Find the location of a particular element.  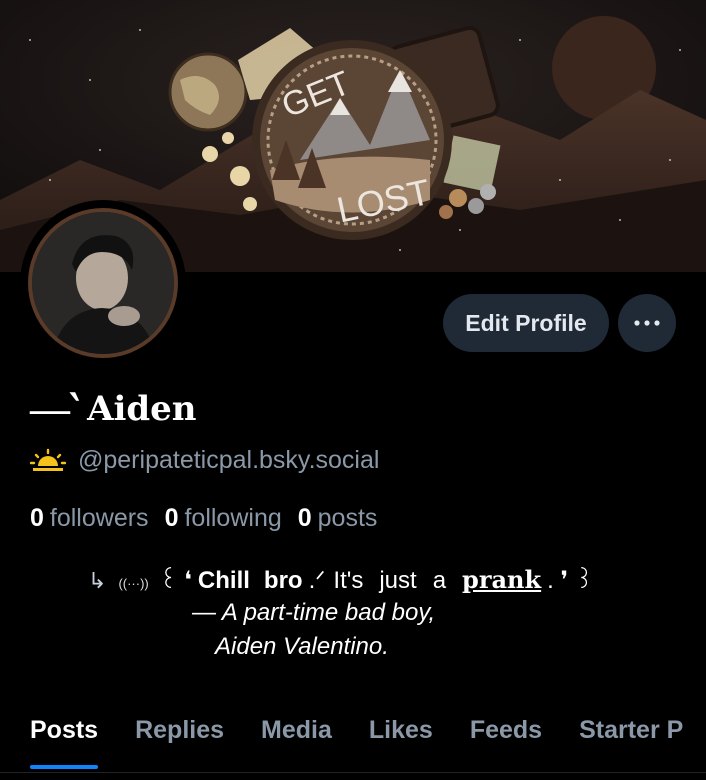

followers-count: 0 is located at coordinates (37, 518).